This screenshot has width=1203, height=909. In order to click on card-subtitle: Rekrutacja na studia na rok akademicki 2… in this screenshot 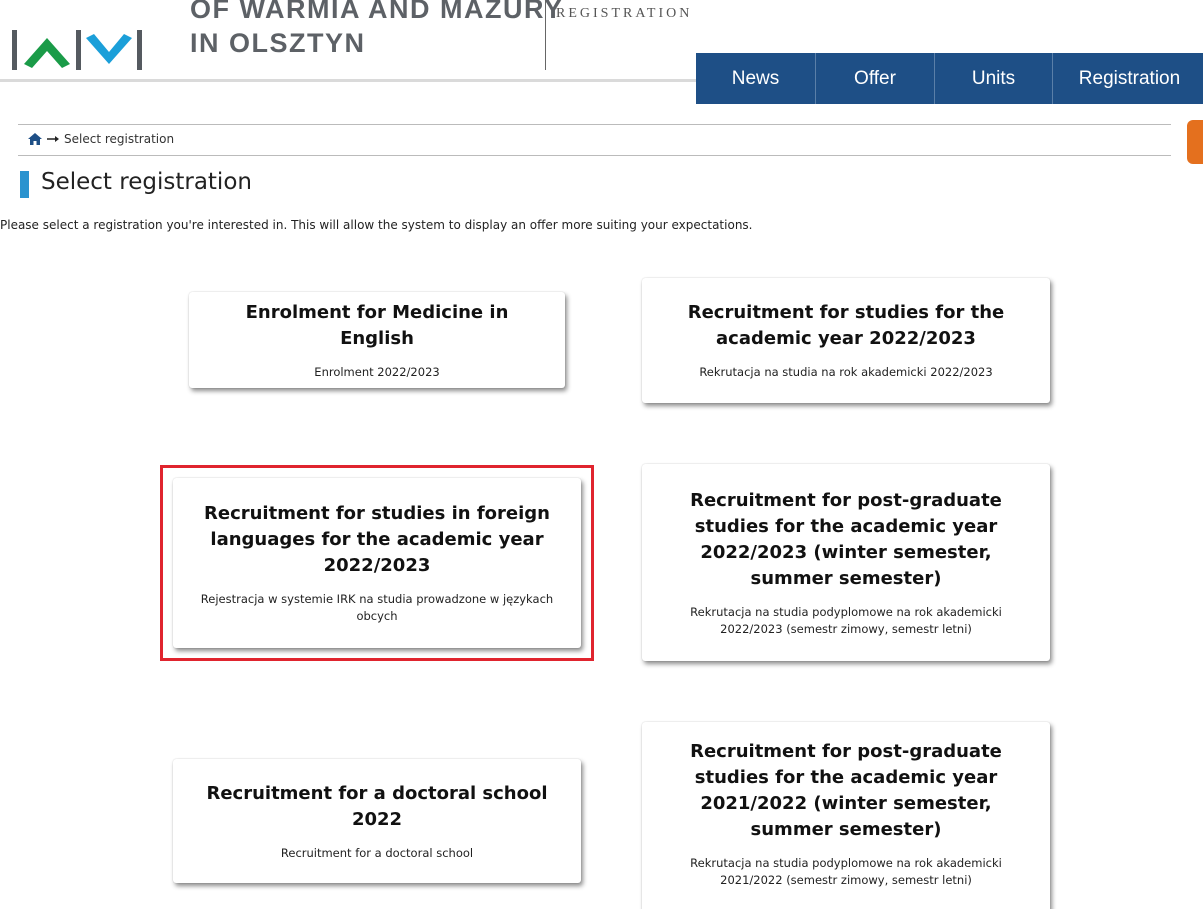, I will do `click(846, 372)`.